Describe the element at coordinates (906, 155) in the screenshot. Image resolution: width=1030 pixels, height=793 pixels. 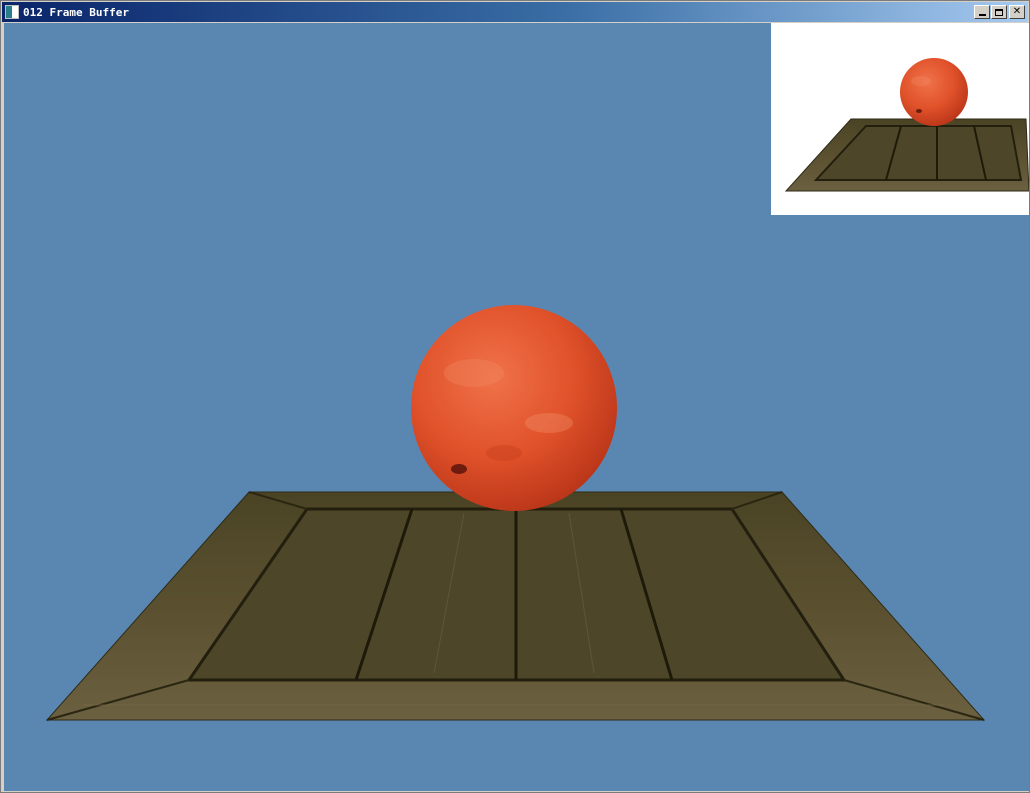
I see `preview-wooden-floor` at that location.